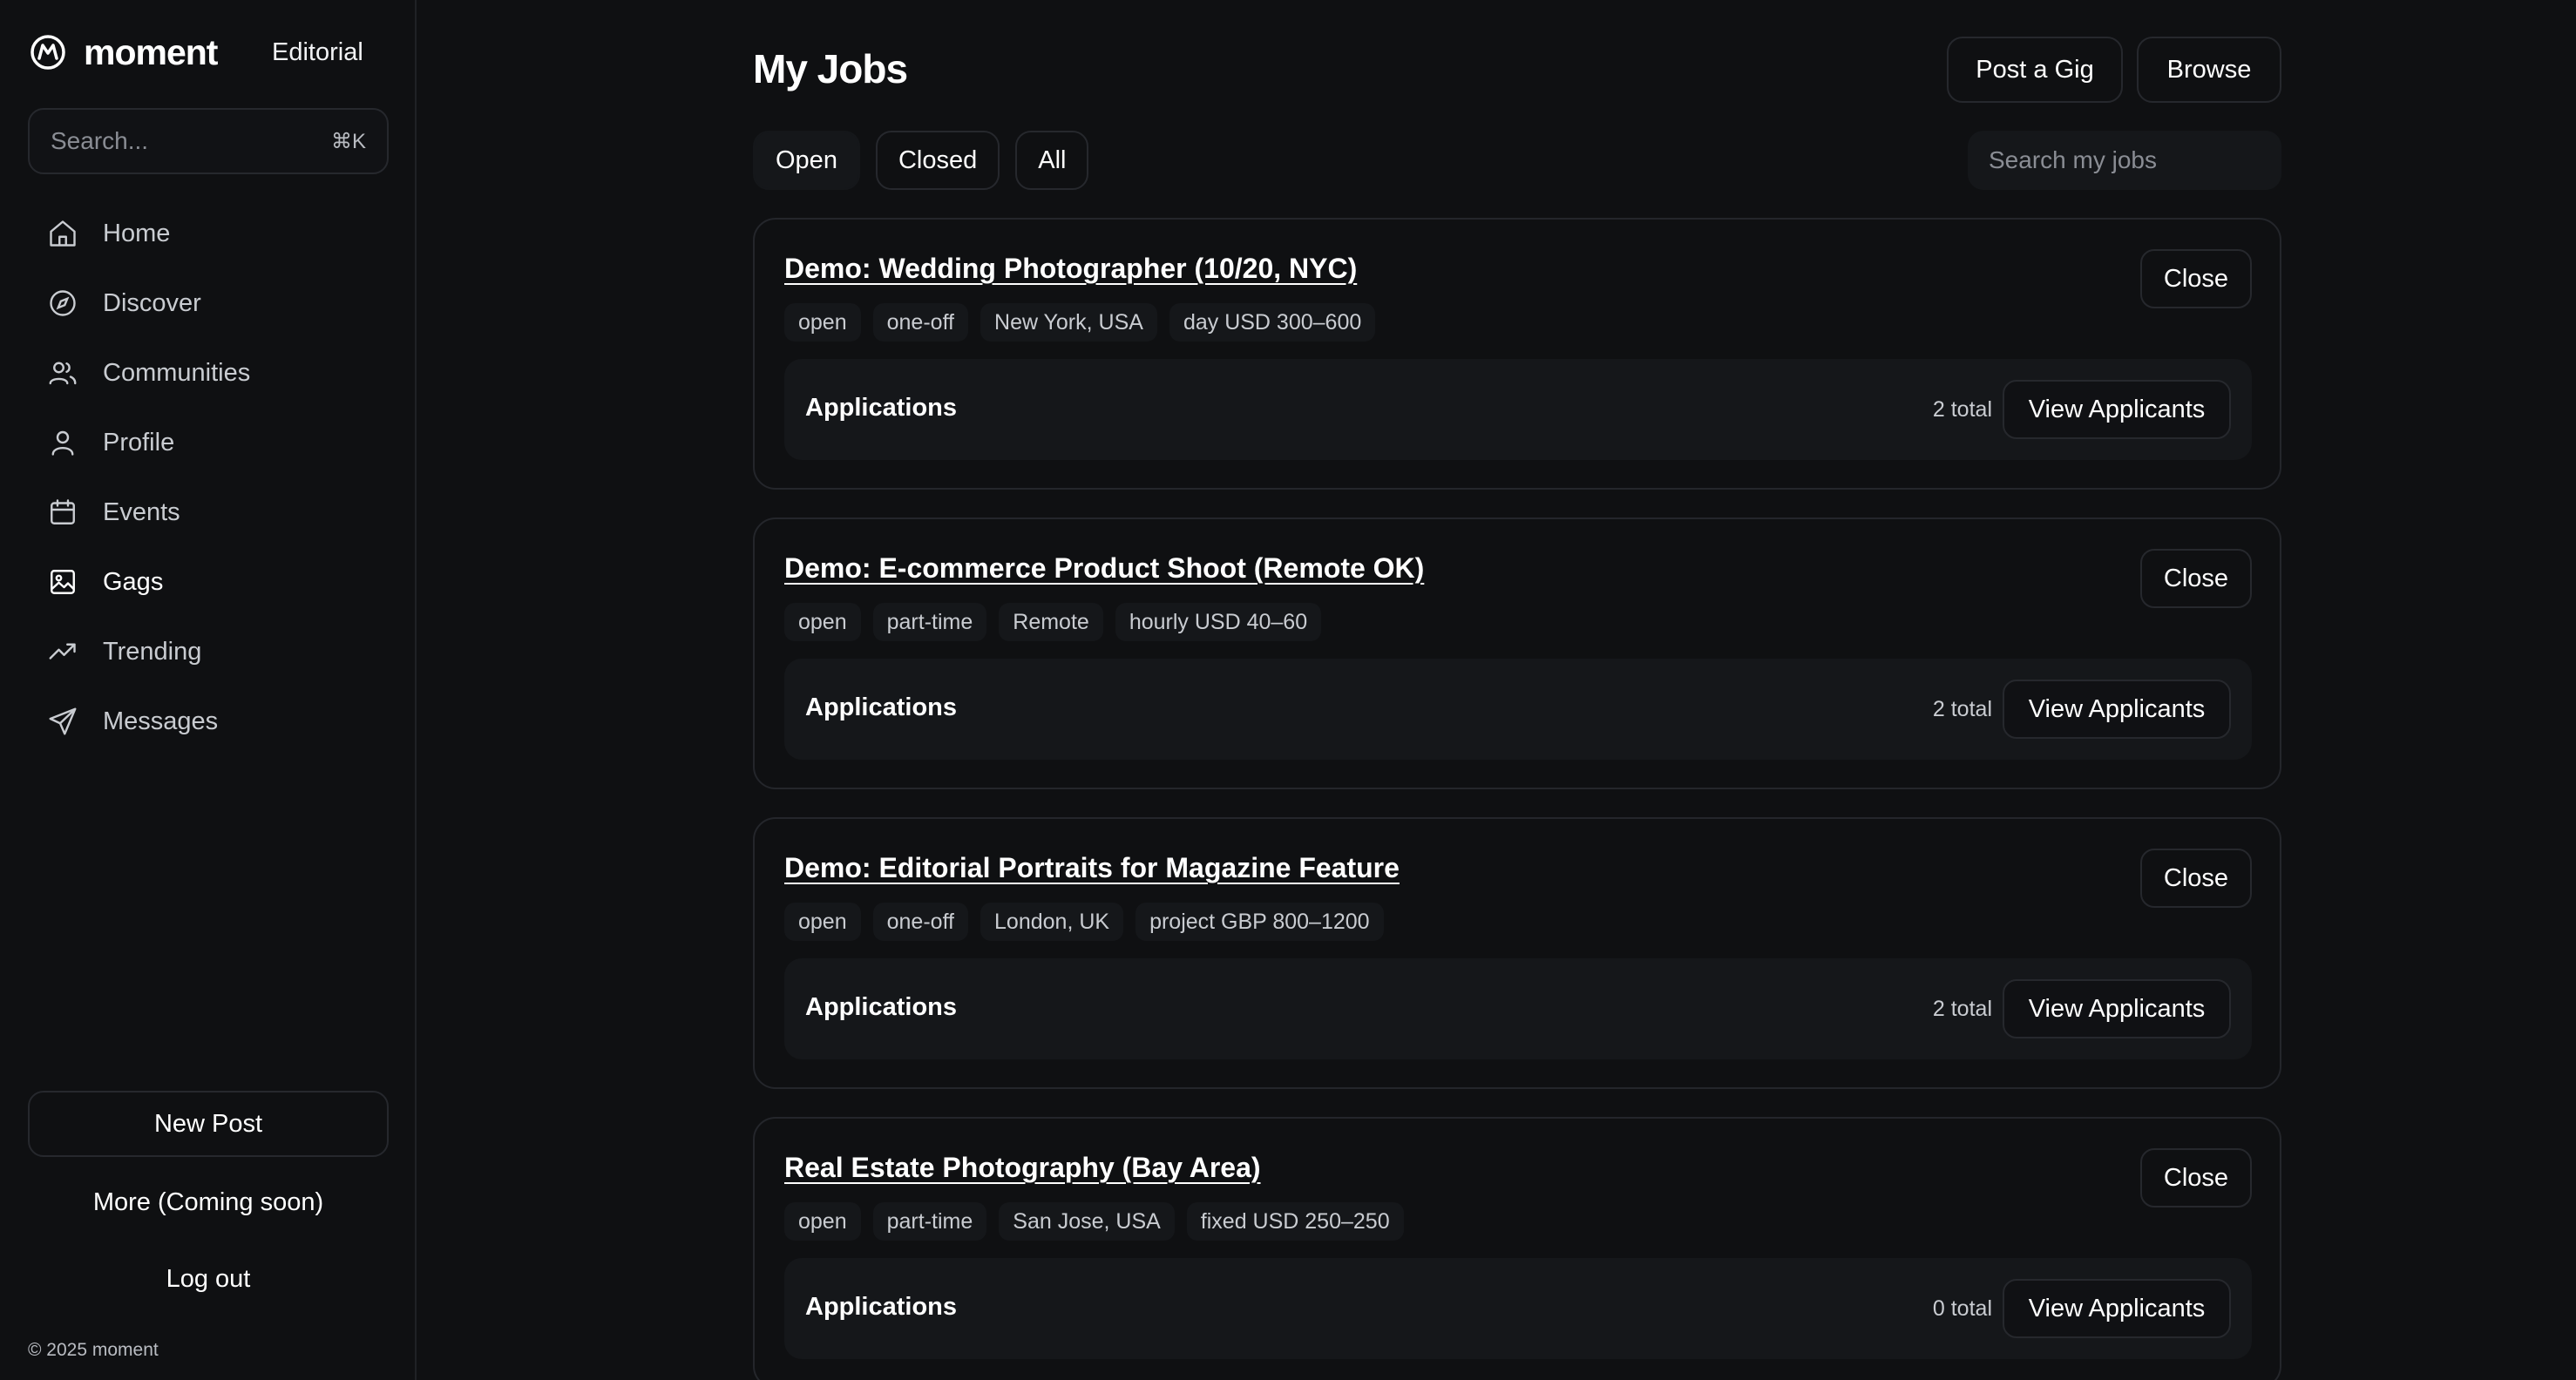 The image size is (2576, 1380). Describe the element at coordinates (831, 68) in the screenshot. I see `page-title: My Jobs` at that location.